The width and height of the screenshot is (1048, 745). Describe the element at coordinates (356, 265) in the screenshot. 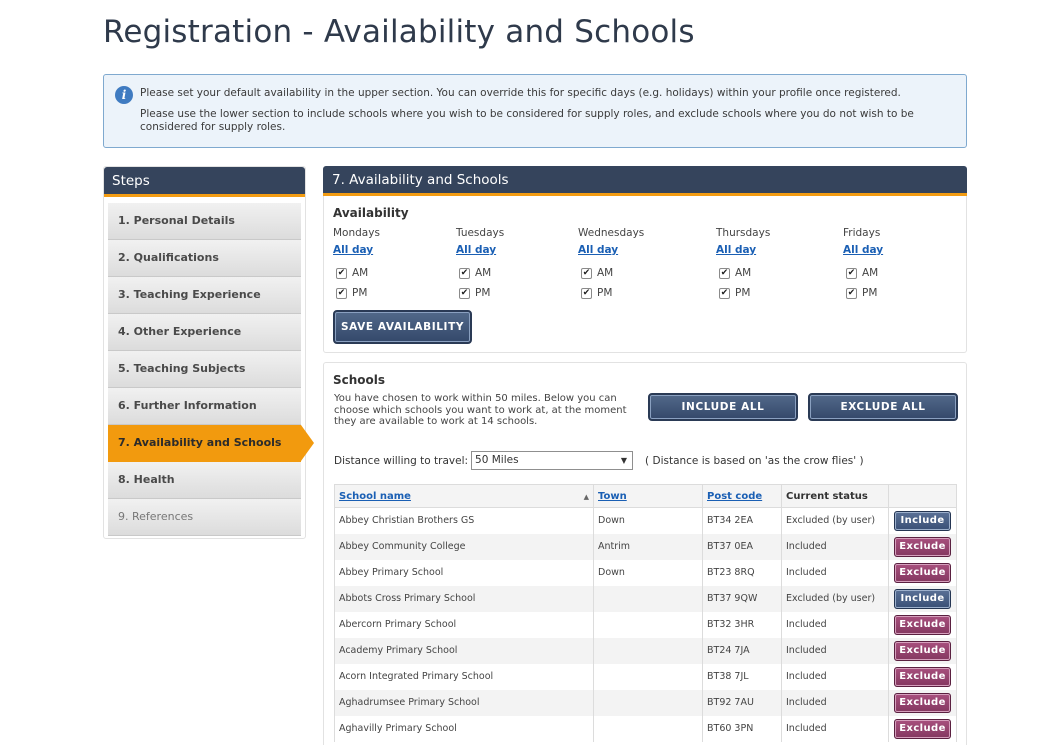

I see `day-column: Mondays All day ✔ AM ✔ PM` at that location.